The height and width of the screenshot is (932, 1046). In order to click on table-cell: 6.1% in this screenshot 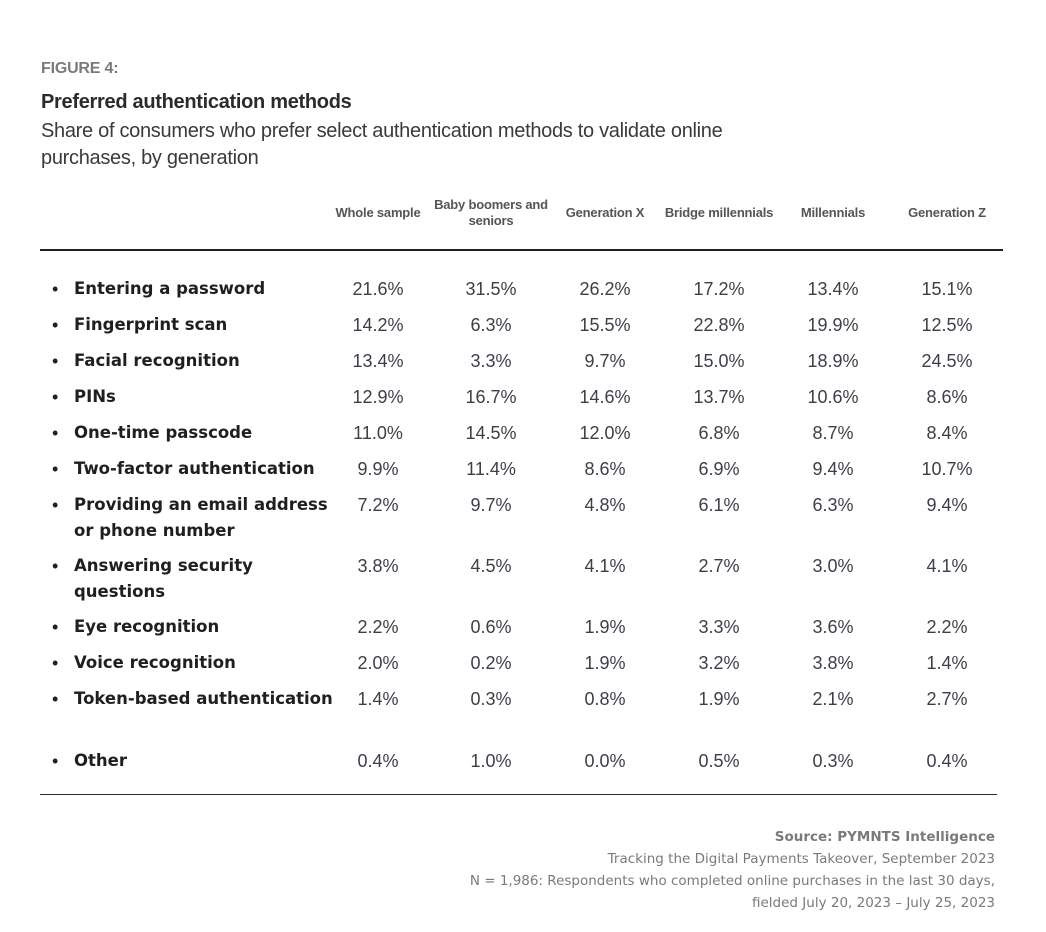, I will do `click(719, 505)`.